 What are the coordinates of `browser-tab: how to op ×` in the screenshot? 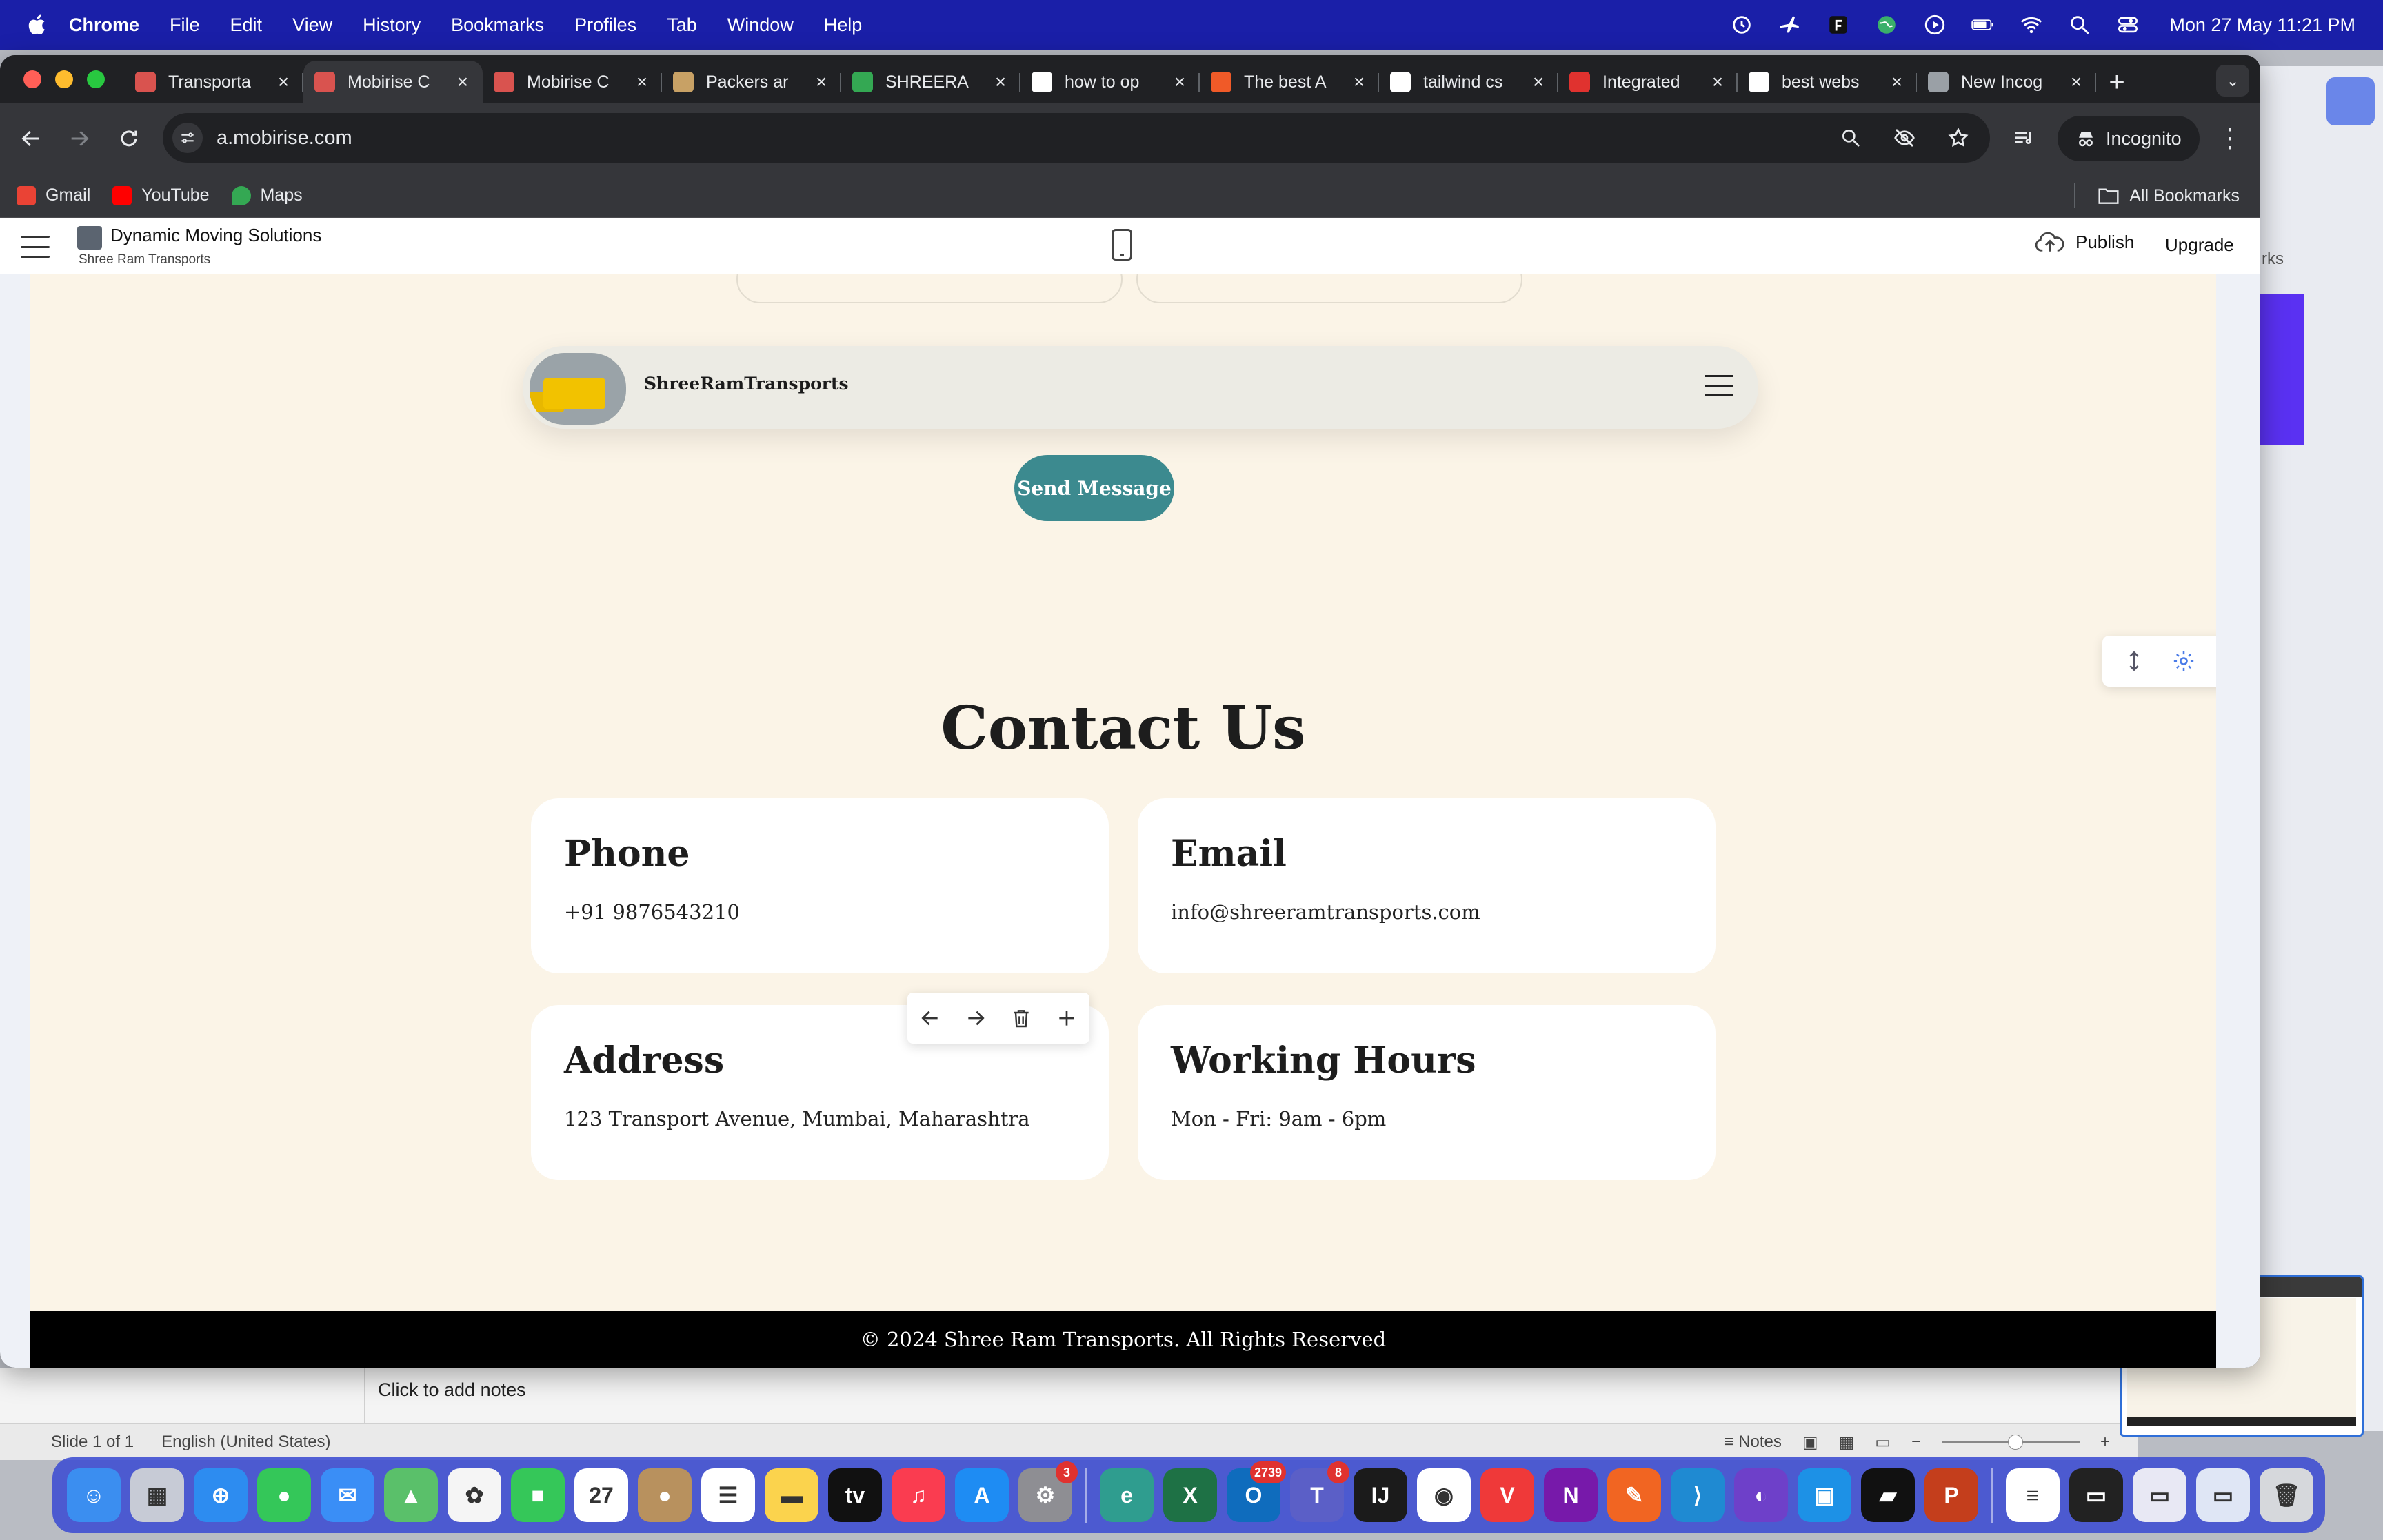 It's located at (1110, 82).